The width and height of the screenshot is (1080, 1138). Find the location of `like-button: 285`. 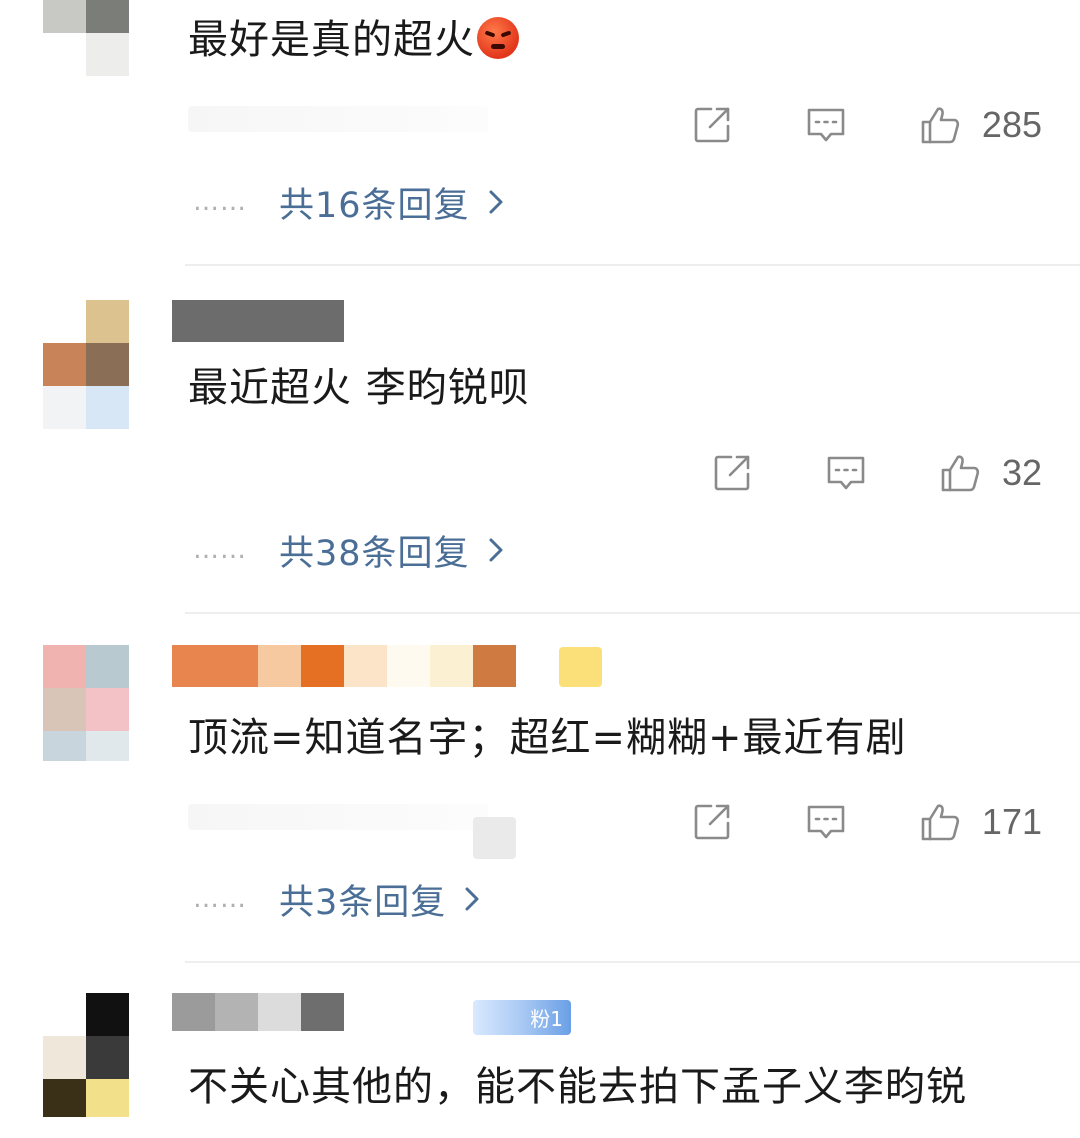

like-button: 285 is located at coordinates (980, 125).